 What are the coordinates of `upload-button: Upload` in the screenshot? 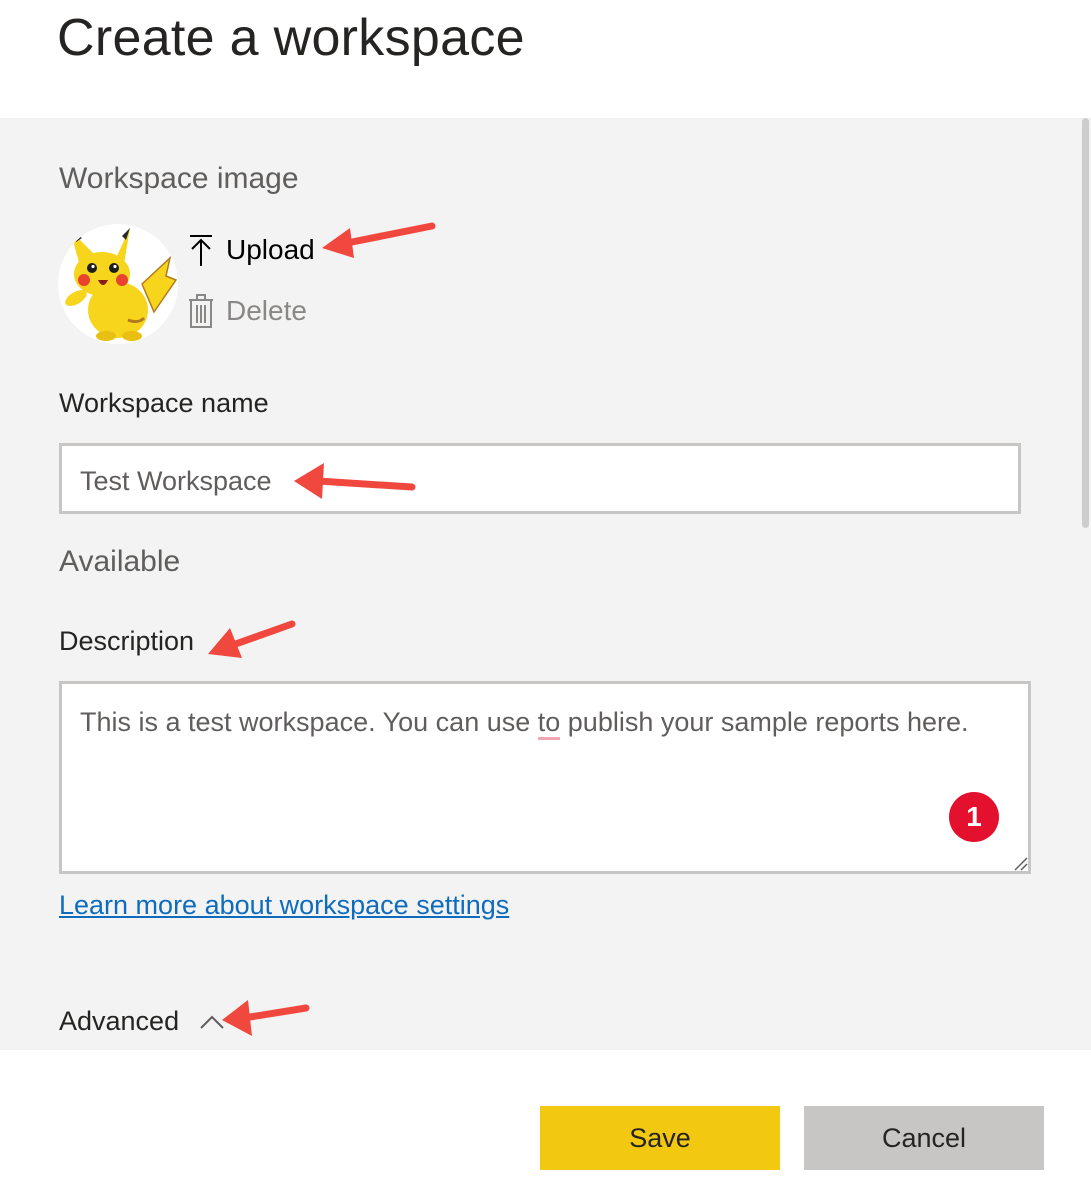 It's located at (251, 250).